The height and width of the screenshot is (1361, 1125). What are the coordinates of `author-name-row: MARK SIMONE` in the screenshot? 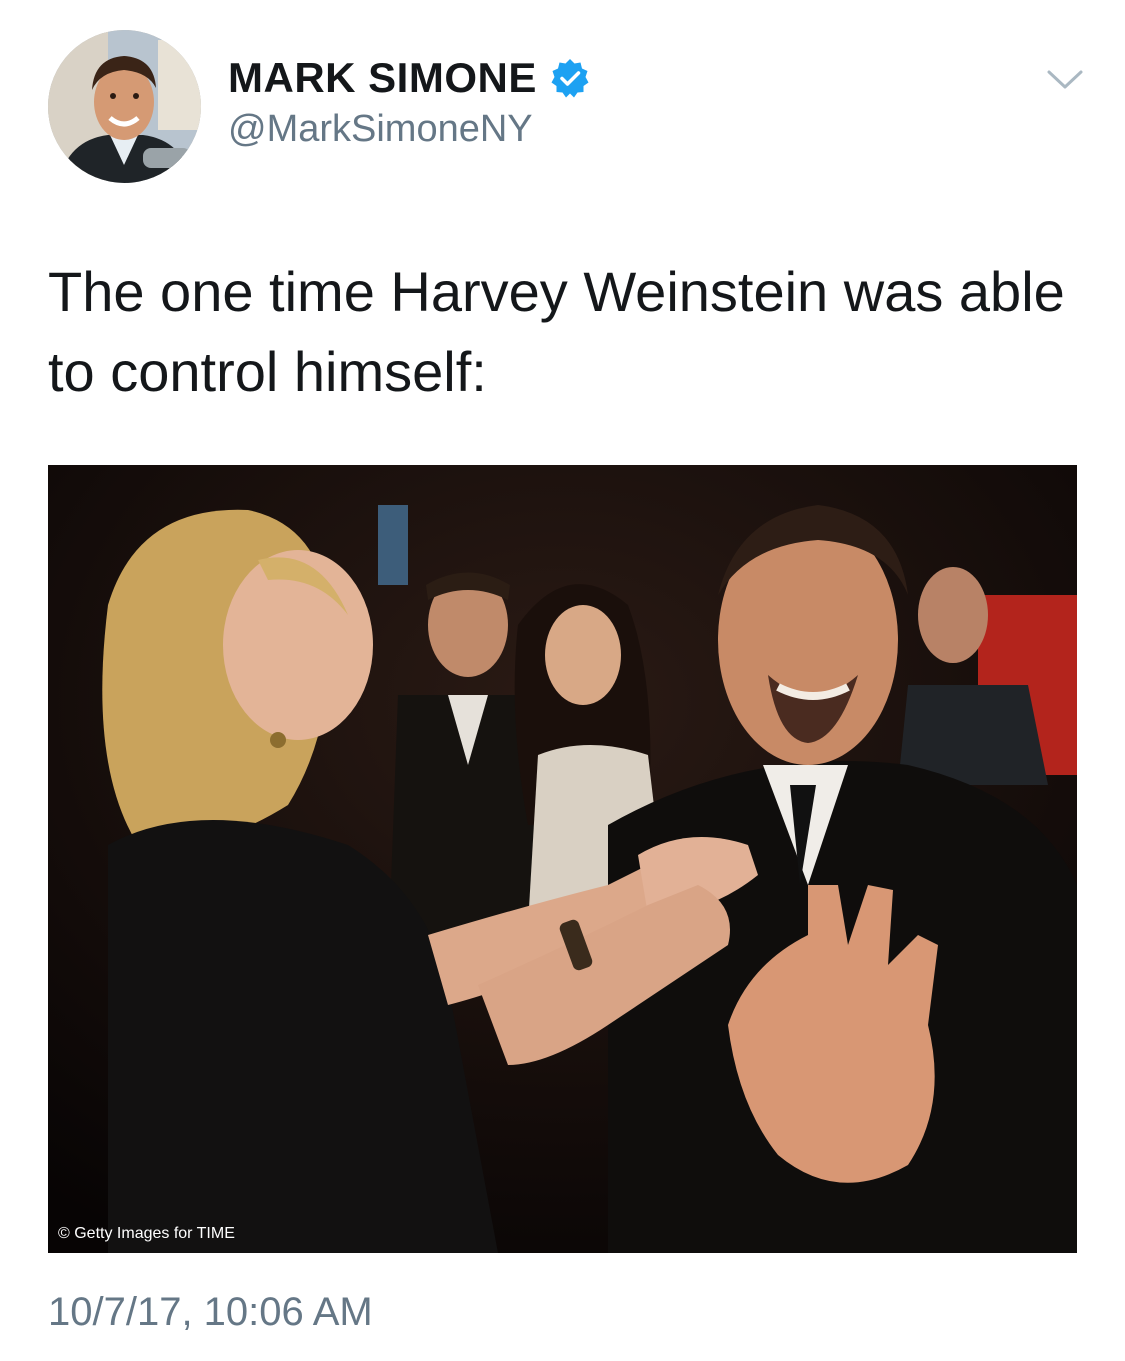 It's located at (409, 78).